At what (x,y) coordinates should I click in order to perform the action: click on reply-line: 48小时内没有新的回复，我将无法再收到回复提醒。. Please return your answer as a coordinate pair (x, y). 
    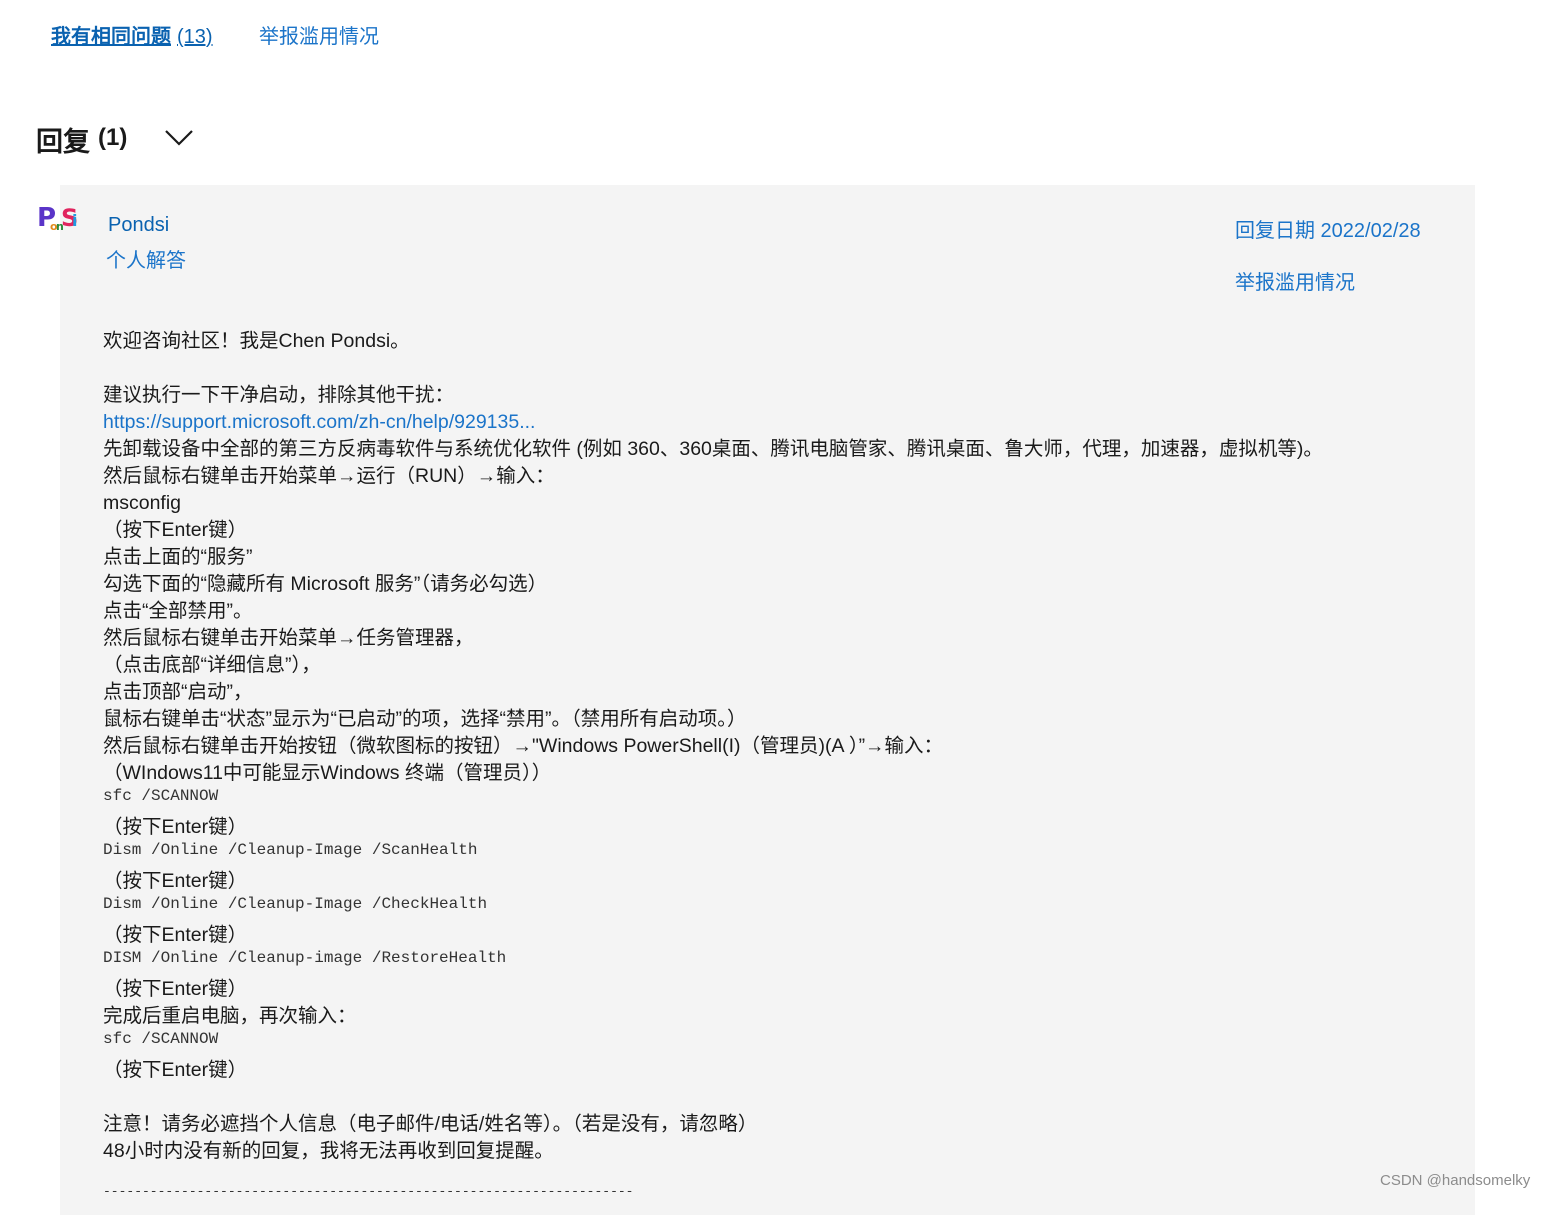
    Looking at the image, I should click on (328, 1151).